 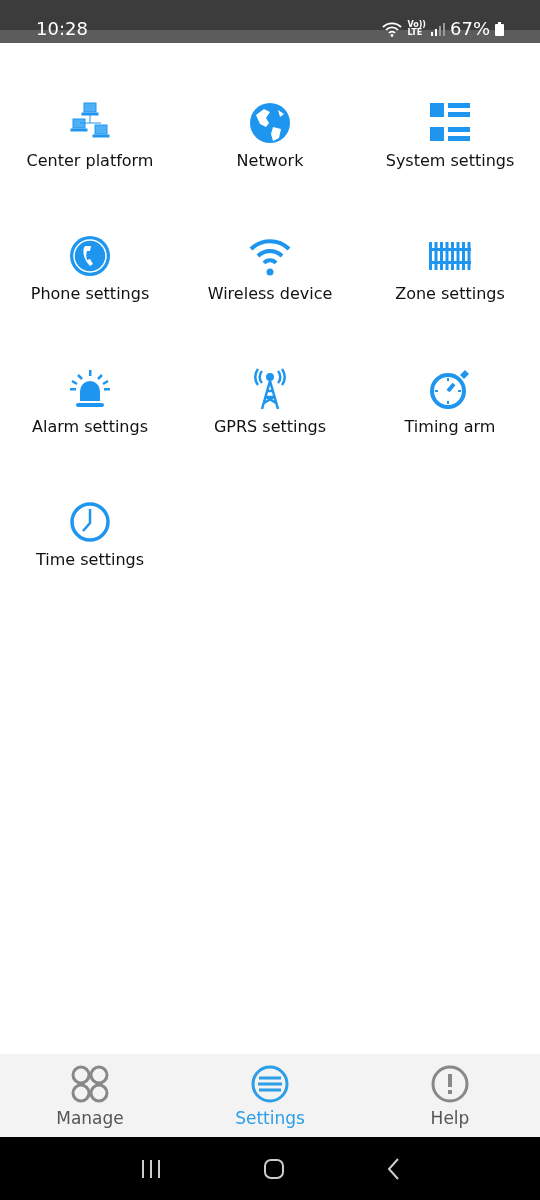 I want to click on menu-item: Center platform, so click(x=90, y=167).